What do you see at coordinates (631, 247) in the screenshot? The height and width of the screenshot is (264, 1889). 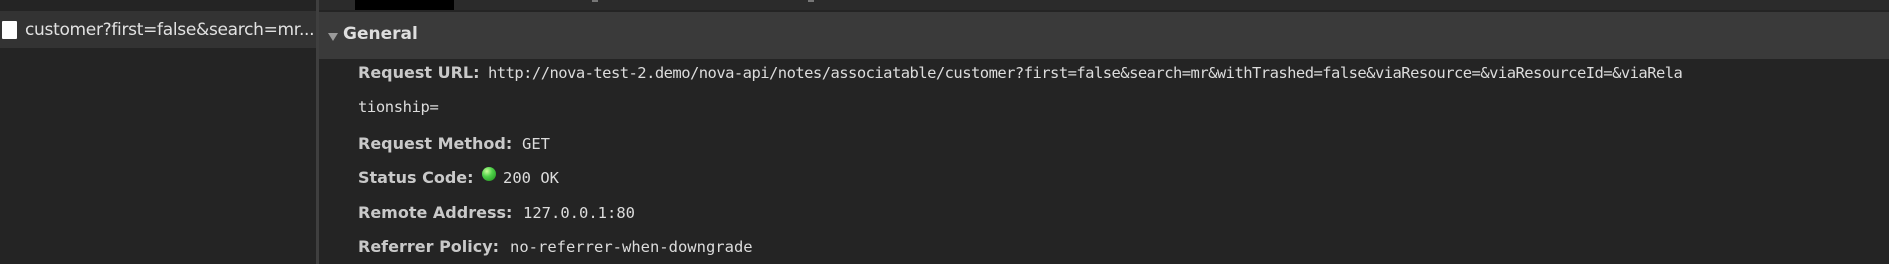 I see `referrer-policy-value: no-referrer-when-downgrade` at bounding box center [631, 247].